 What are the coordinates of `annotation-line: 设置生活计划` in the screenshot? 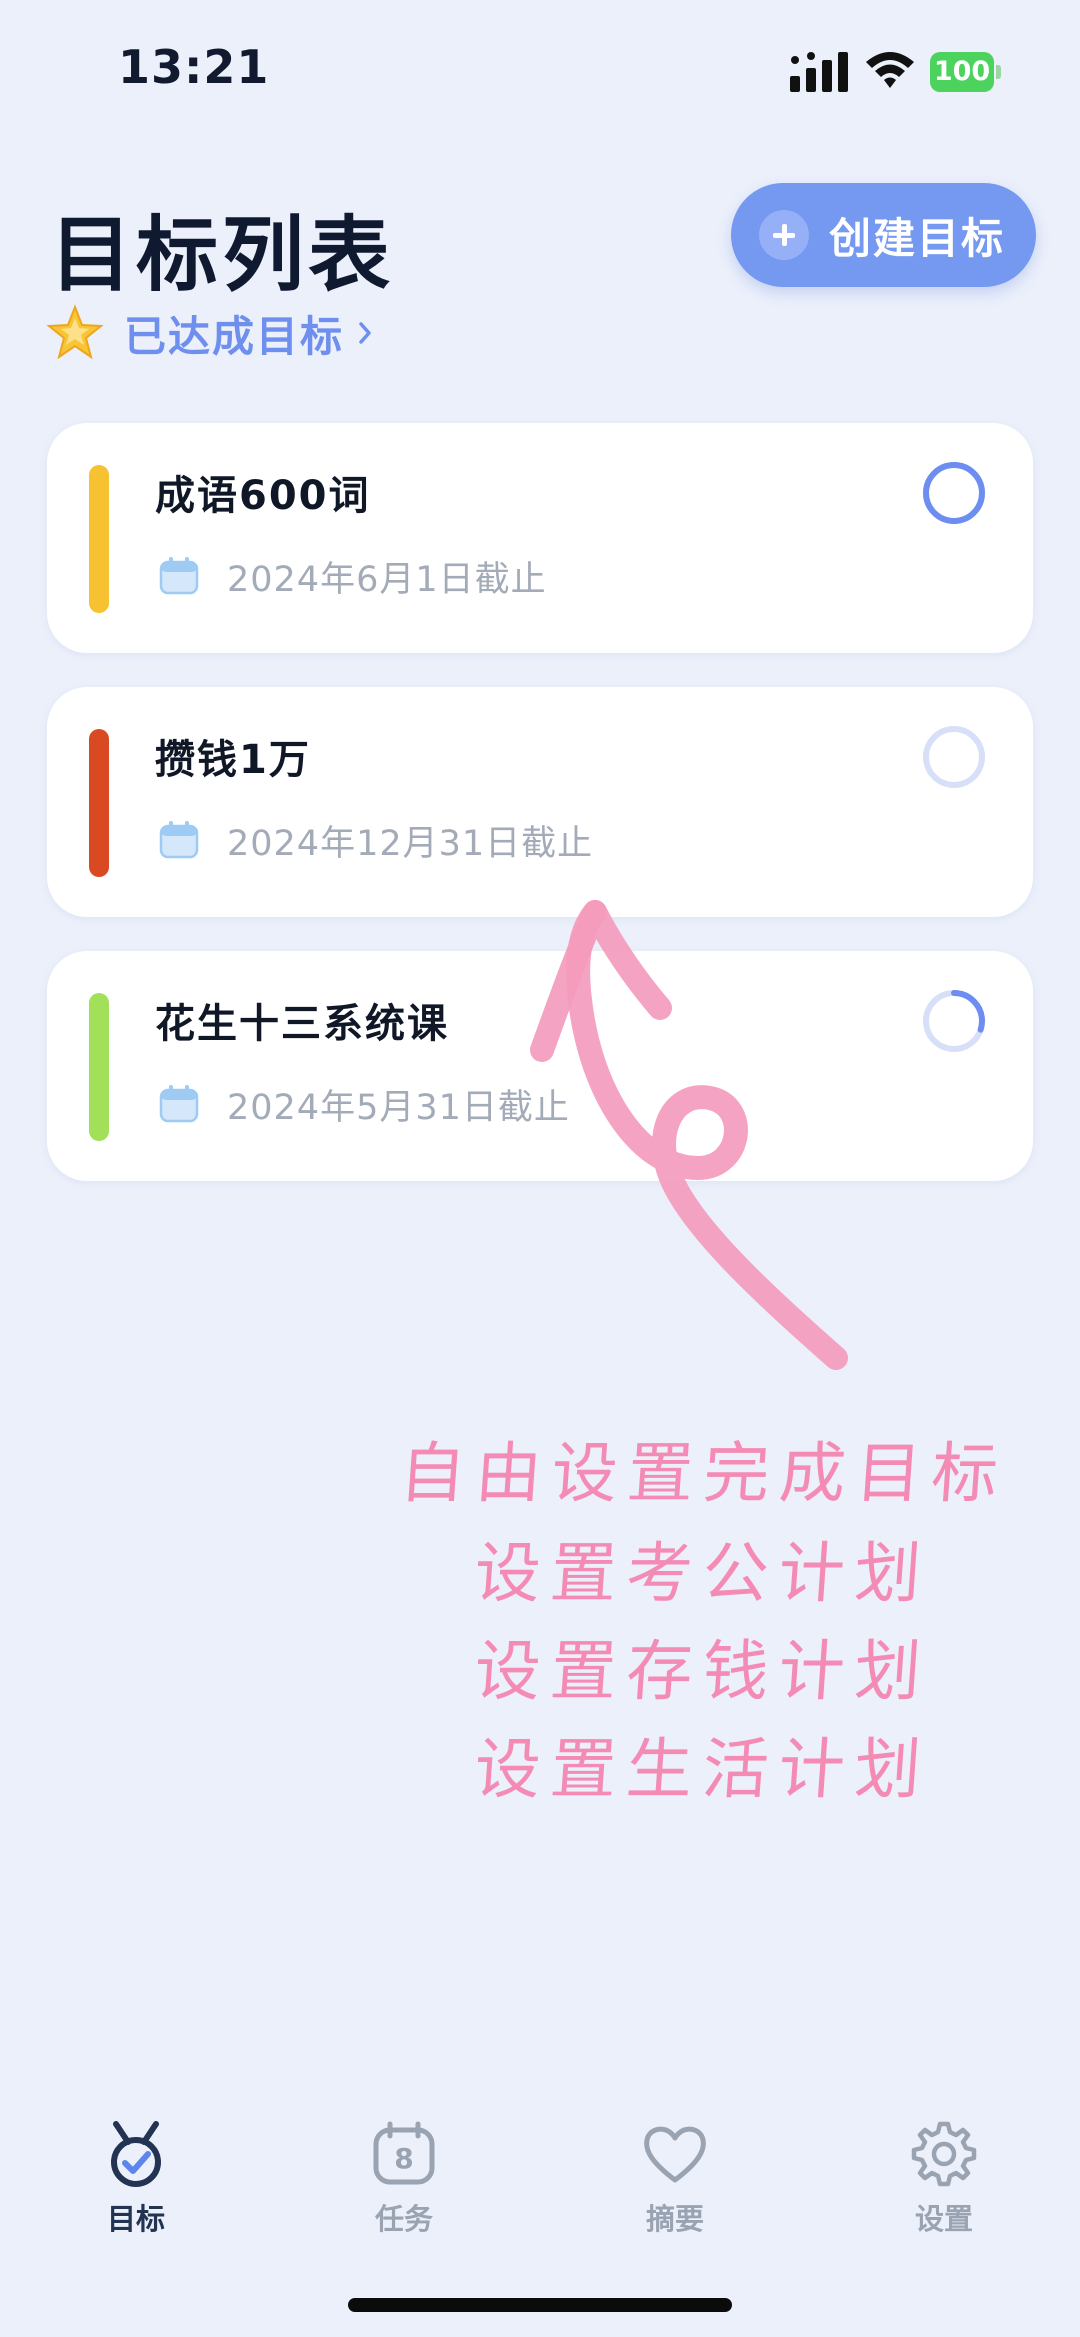 It's located at (702, 1769).